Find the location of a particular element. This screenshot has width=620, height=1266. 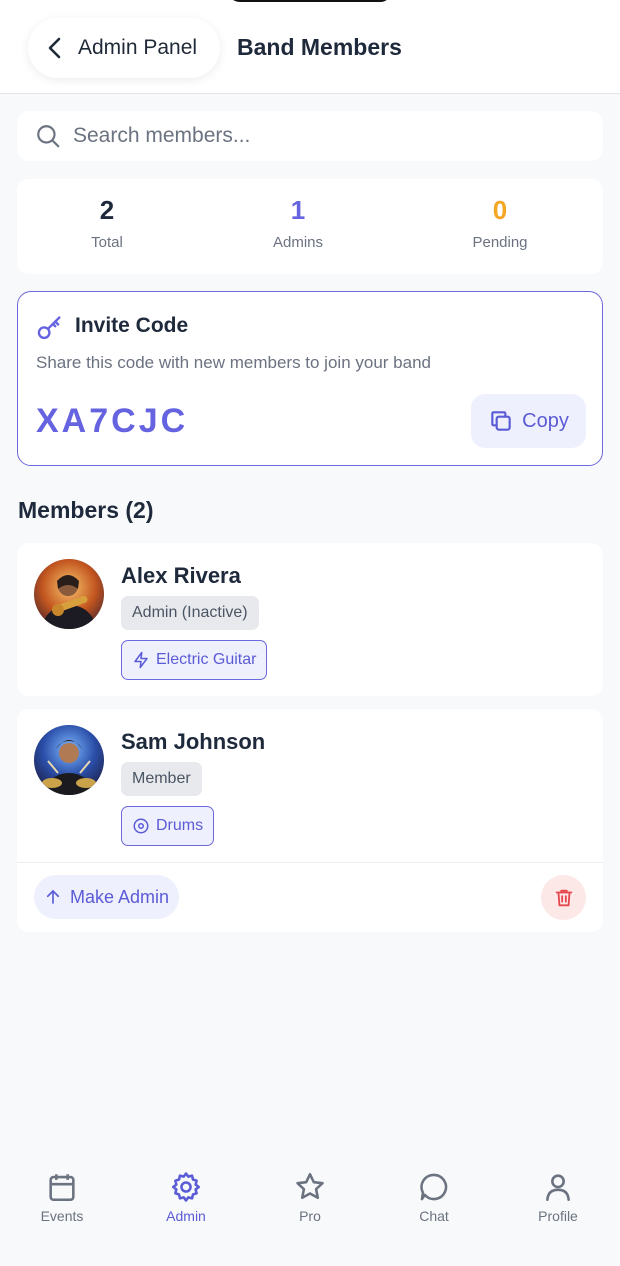

nav-item-admin: Admin is located at coordinates (186, 1197).